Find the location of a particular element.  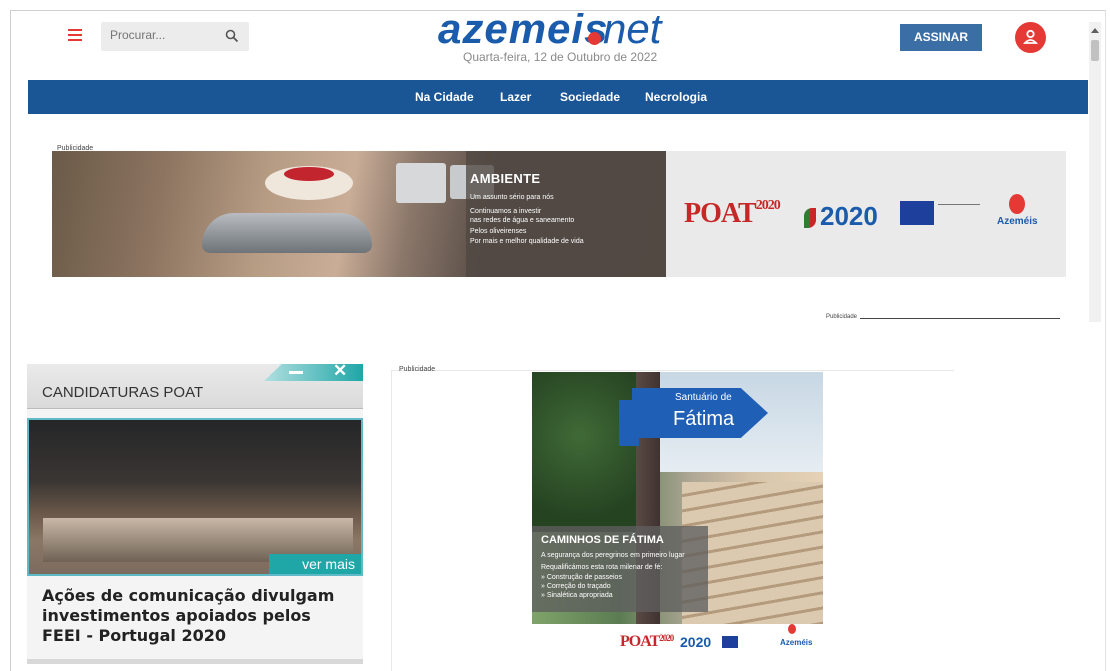

ambiente-line: Continuamos a investir is located at coordinates (506, 211).